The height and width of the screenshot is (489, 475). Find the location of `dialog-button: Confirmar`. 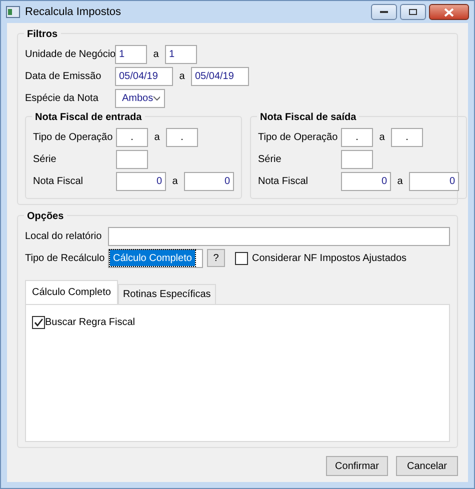

dialog-button: Confirmar is located at coordinates (357, 466).